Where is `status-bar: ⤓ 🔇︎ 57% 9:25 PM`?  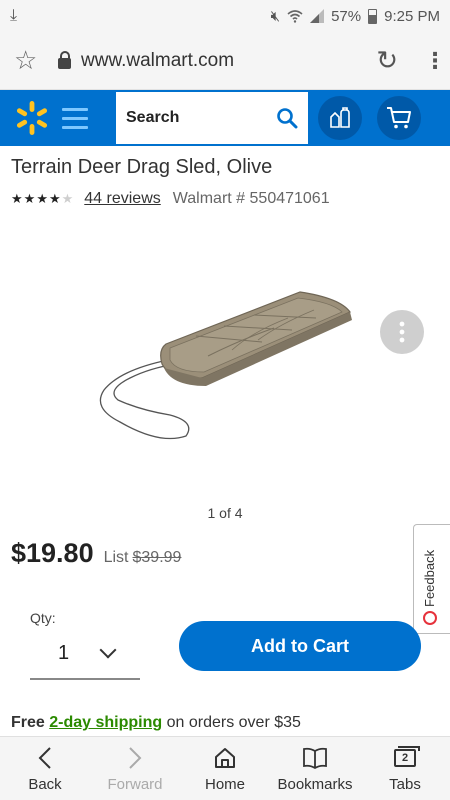
status-bar: ⤓ 🔇︎ 57% 9:25 PM is located at coordinates (225, 16).